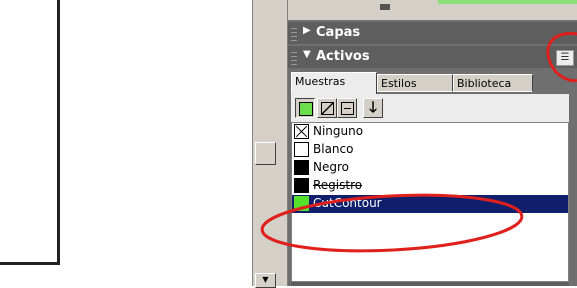  Describe the element at coordinates (493, 83) in the screenshot. I see `tab-biblioteca: Biblioteca` at that location.